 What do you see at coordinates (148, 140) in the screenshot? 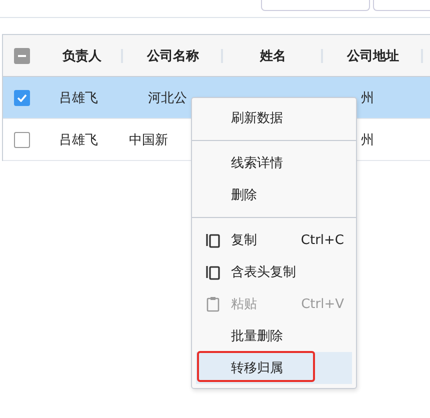
I see `table-cell: 中国新` at bounding box center [148, 140].